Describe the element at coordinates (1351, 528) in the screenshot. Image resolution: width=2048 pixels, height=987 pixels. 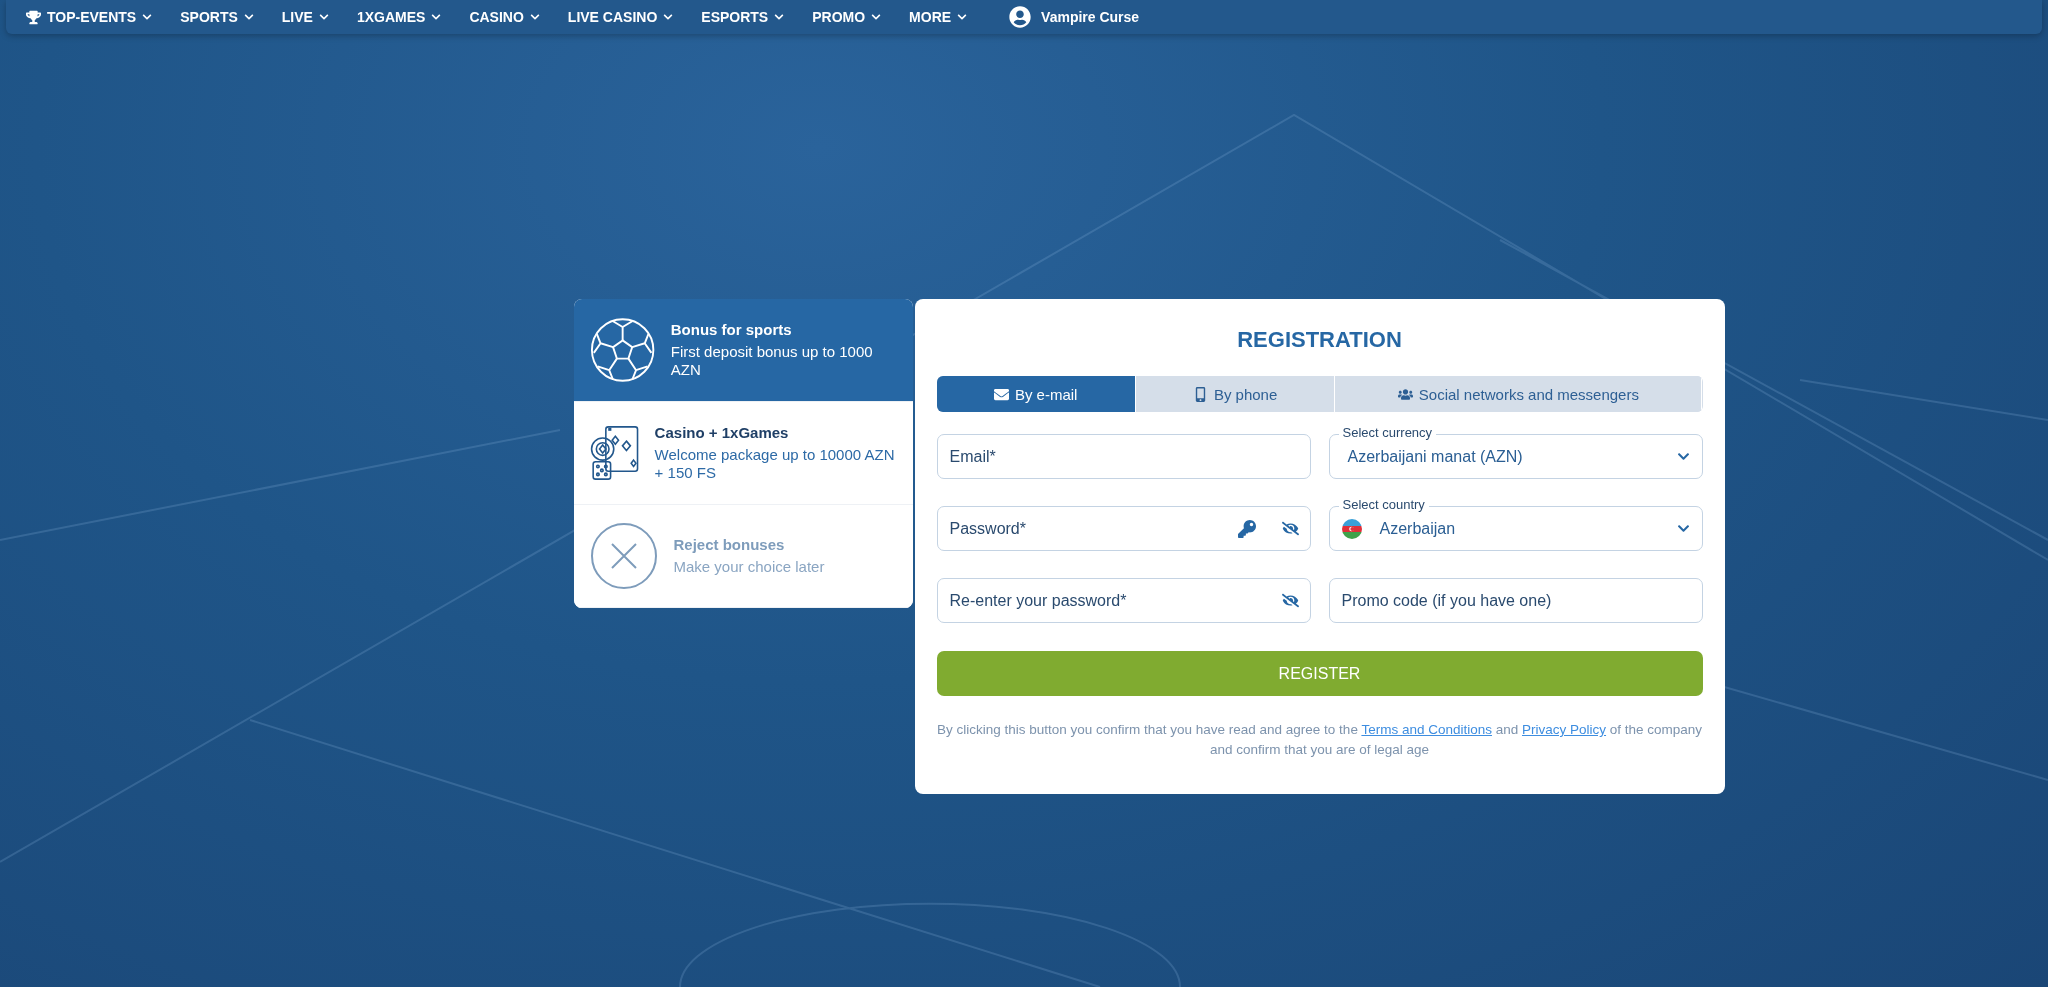
I see `flag-icon` at that location.